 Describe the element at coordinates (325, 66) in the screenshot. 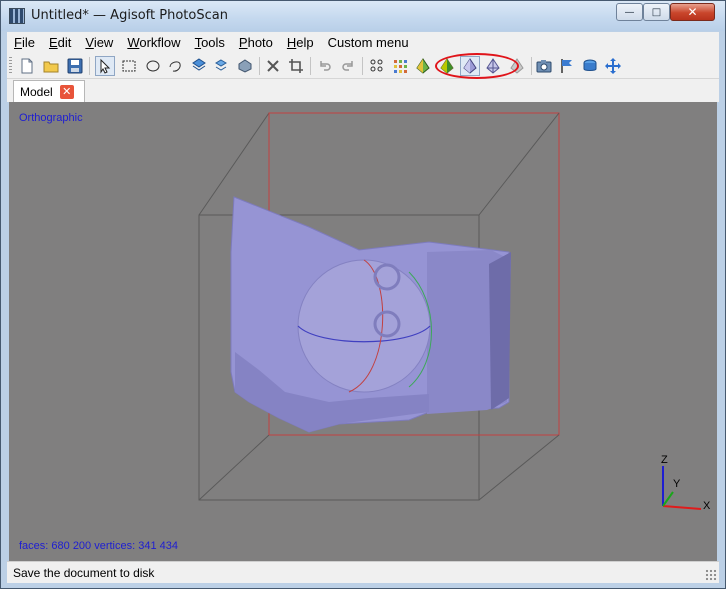

I see `undo-icon` at that location.